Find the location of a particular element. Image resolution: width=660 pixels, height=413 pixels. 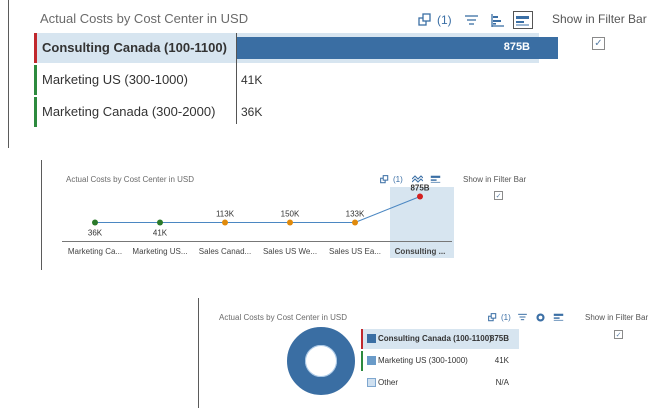

panel3-show-in-filter-bar-label: Show in Filter Bar is located at coordinates (617, 317).